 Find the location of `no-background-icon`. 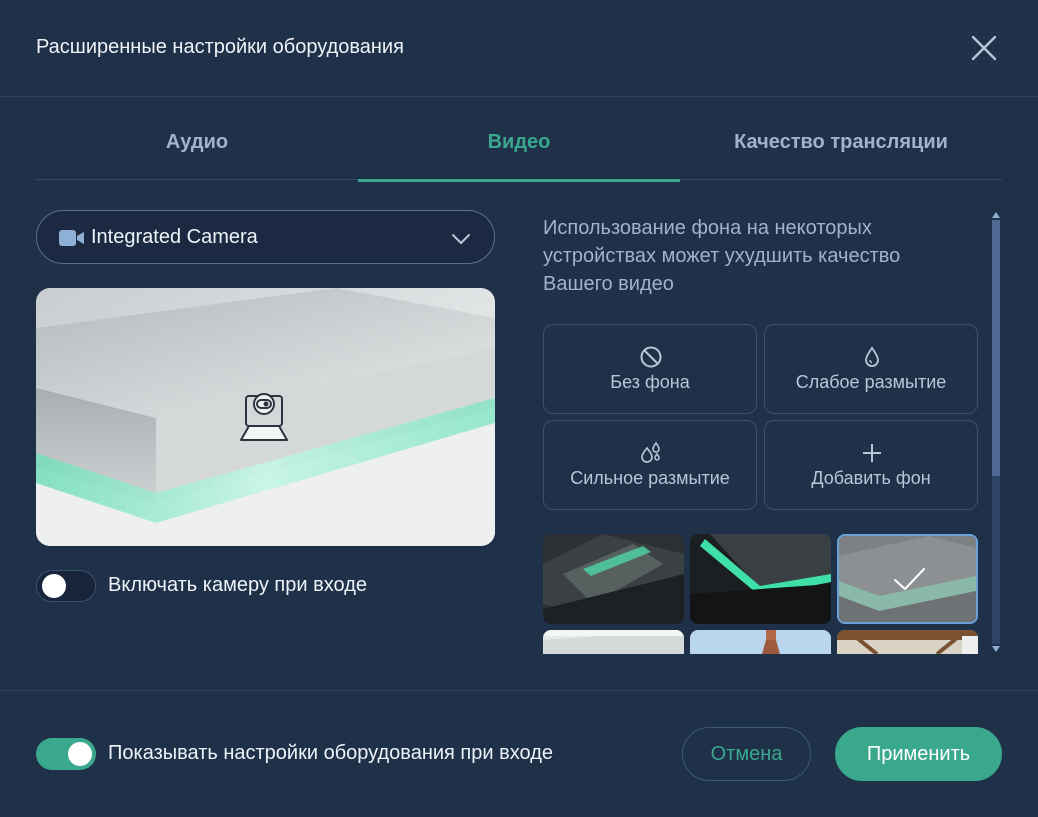

no-background-icon is located at coordinates (651, 357).